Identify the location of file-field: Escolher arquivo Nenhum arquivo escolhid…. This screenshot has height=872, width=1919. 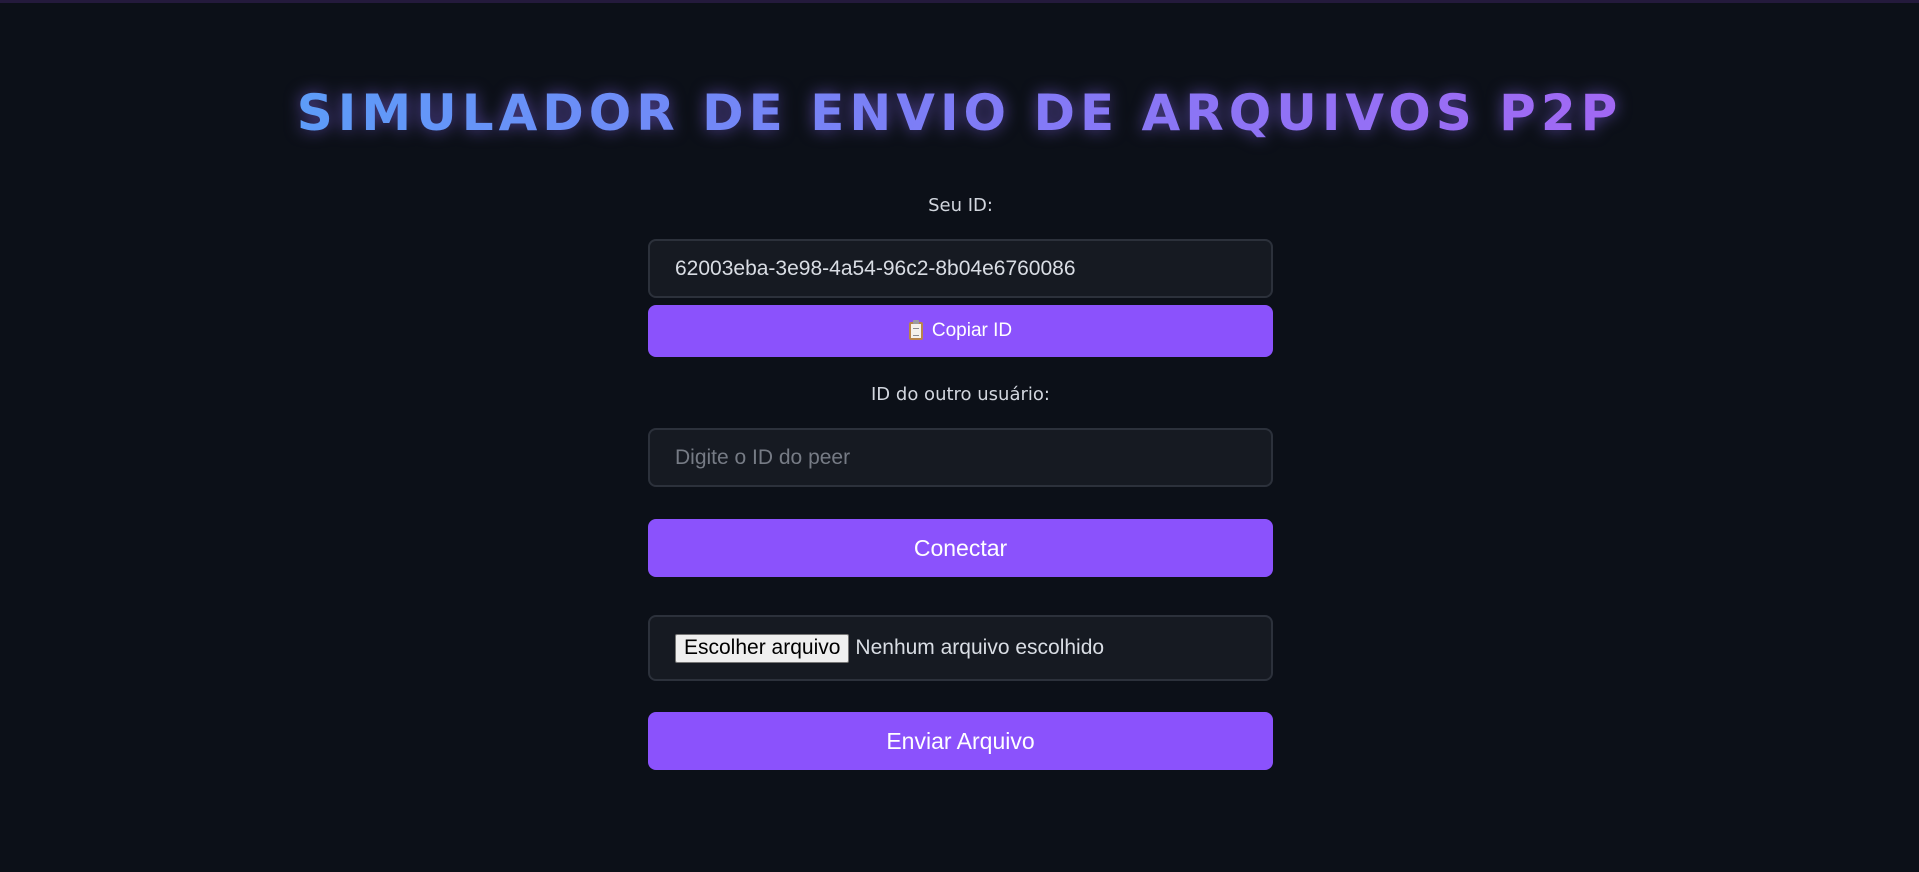
(960, 648).